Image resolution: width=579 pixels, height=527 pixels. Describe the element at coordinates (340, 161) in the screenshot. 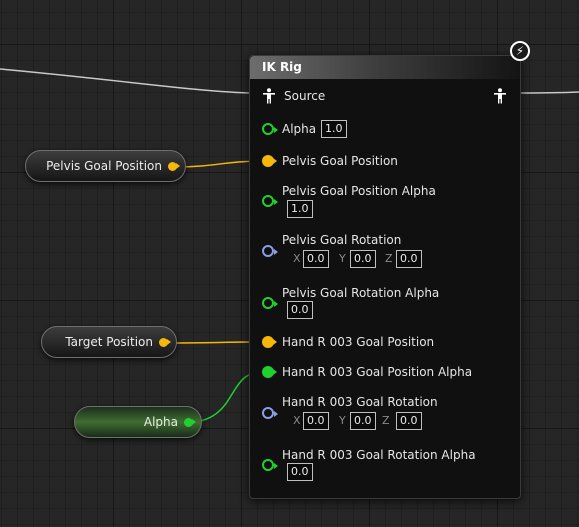

I see `pelvis-goal-position-label: Pelvis Goal Position` at that location.